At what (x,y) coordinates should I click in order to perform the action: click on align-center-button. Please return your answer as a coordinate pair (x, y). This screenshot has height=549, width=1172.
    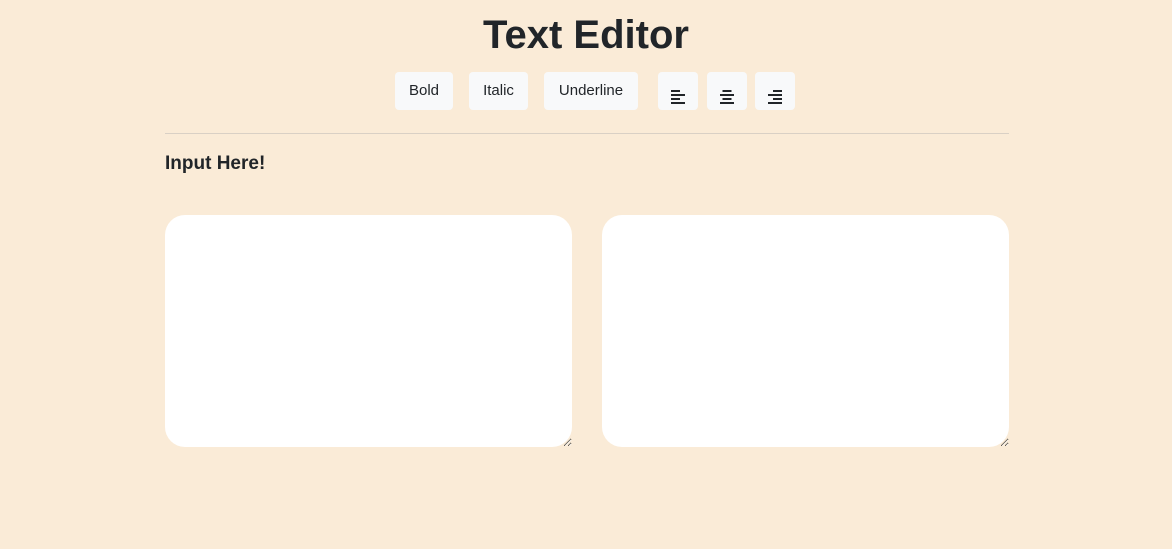
    Looking at the image, I should click on (727, 91).